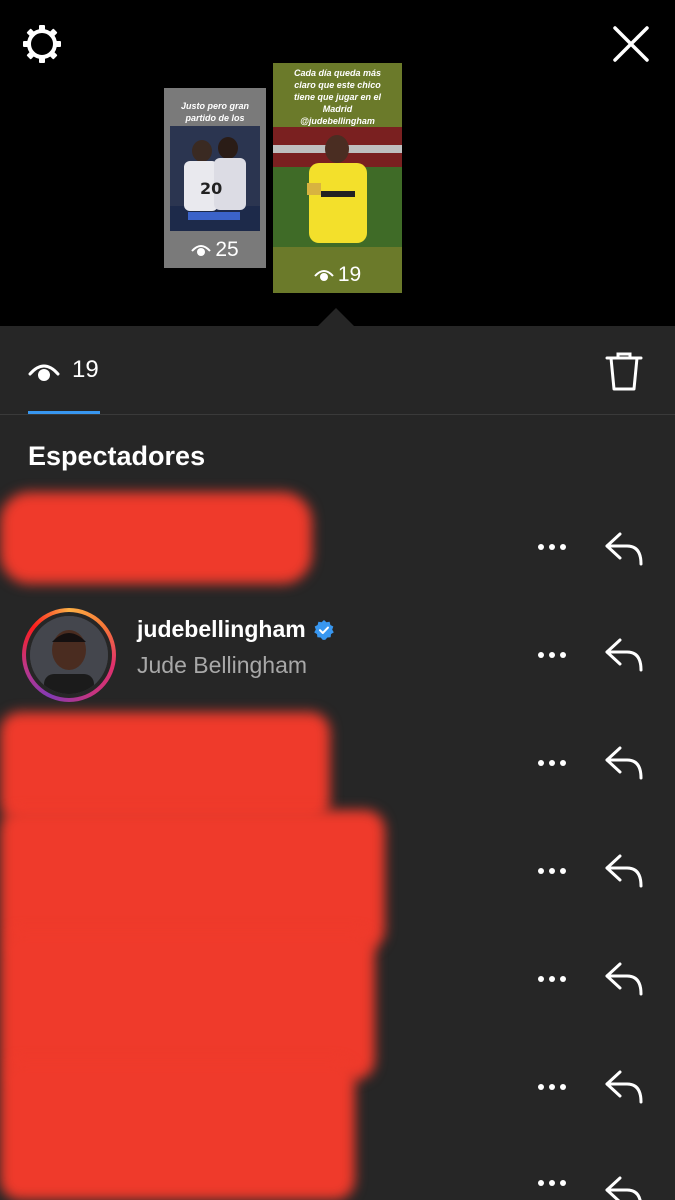 The height and width of the screenshot is (1200, 675). What do you see at coordinates (156, 538) in the screenshot?
I see `redaction-mark` at bounding box center [156, 538].